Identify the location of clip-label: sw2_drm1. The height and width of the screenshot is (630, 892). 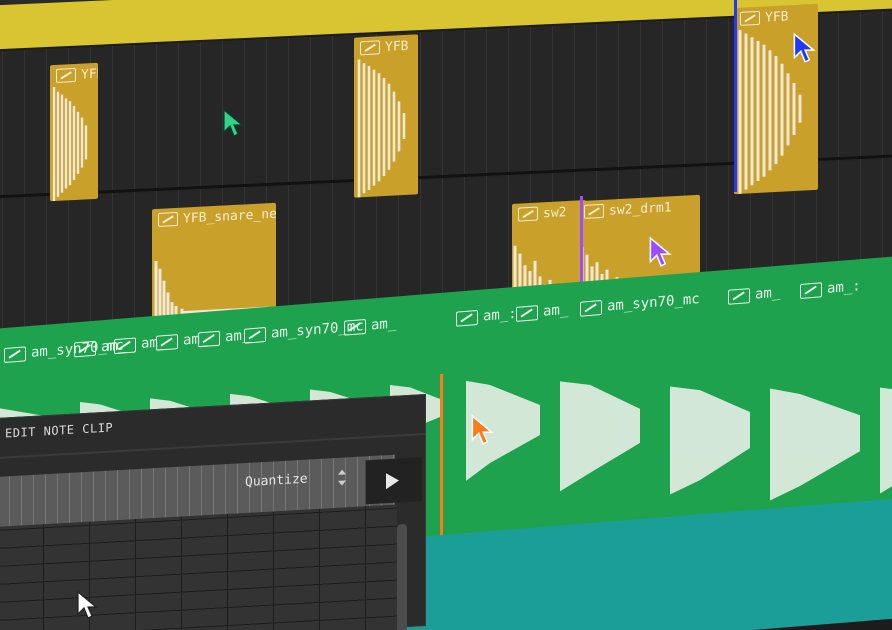
(640, 209).